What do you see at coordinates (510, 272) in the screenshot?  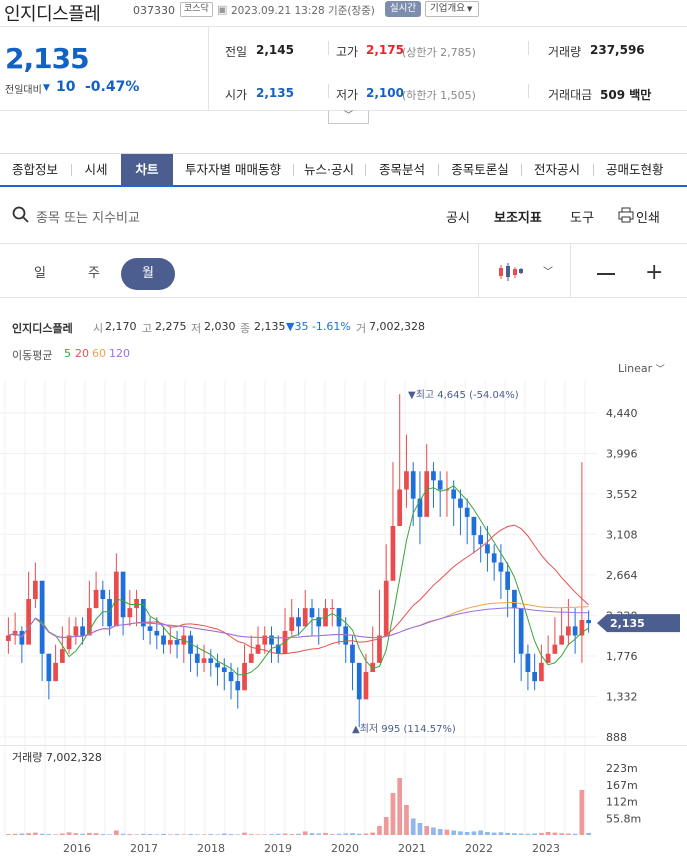 I see `candlestick-icon` at bounding box center [510, 272].